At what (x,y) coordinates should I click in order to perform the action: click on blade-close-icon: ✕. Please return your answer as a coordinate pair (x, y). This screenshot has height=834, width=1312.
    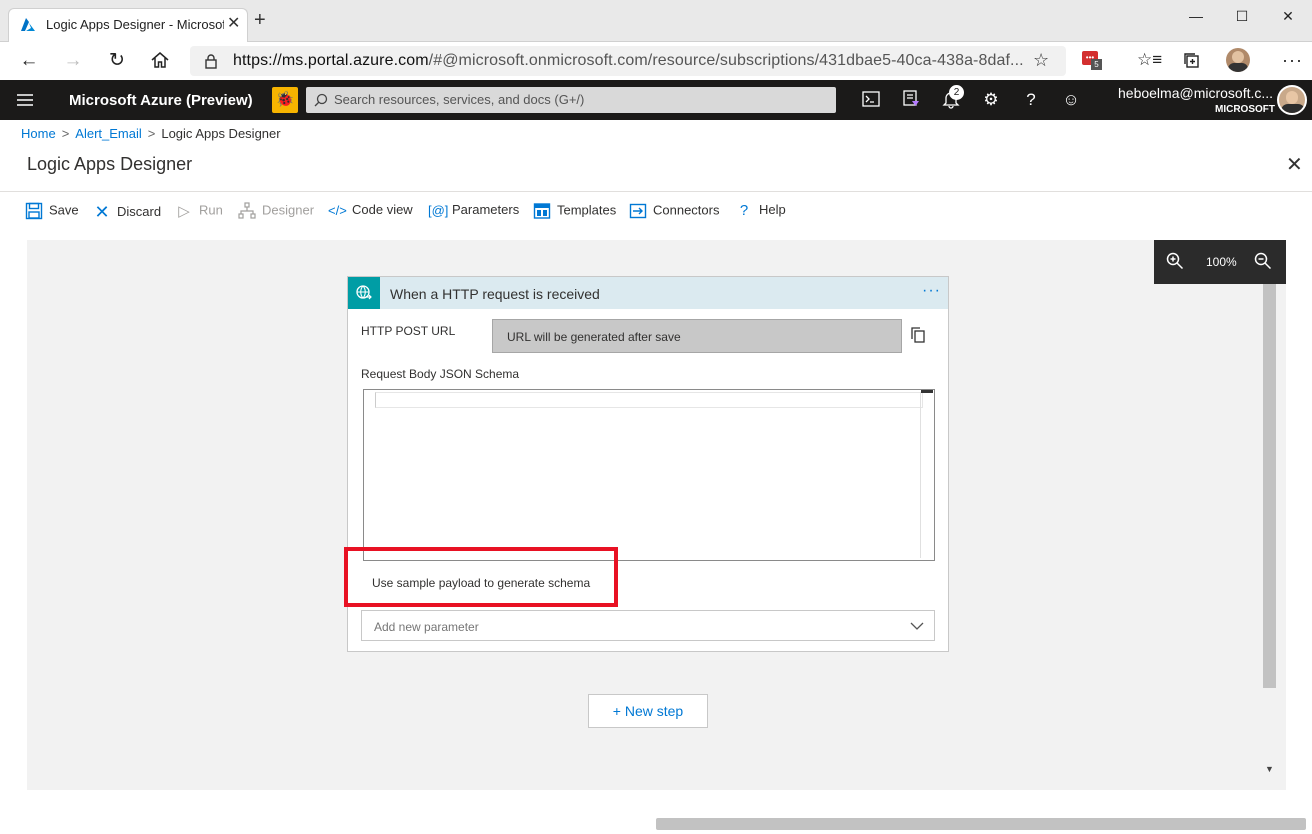
    Looking at the image, I should click on (1294, 164).